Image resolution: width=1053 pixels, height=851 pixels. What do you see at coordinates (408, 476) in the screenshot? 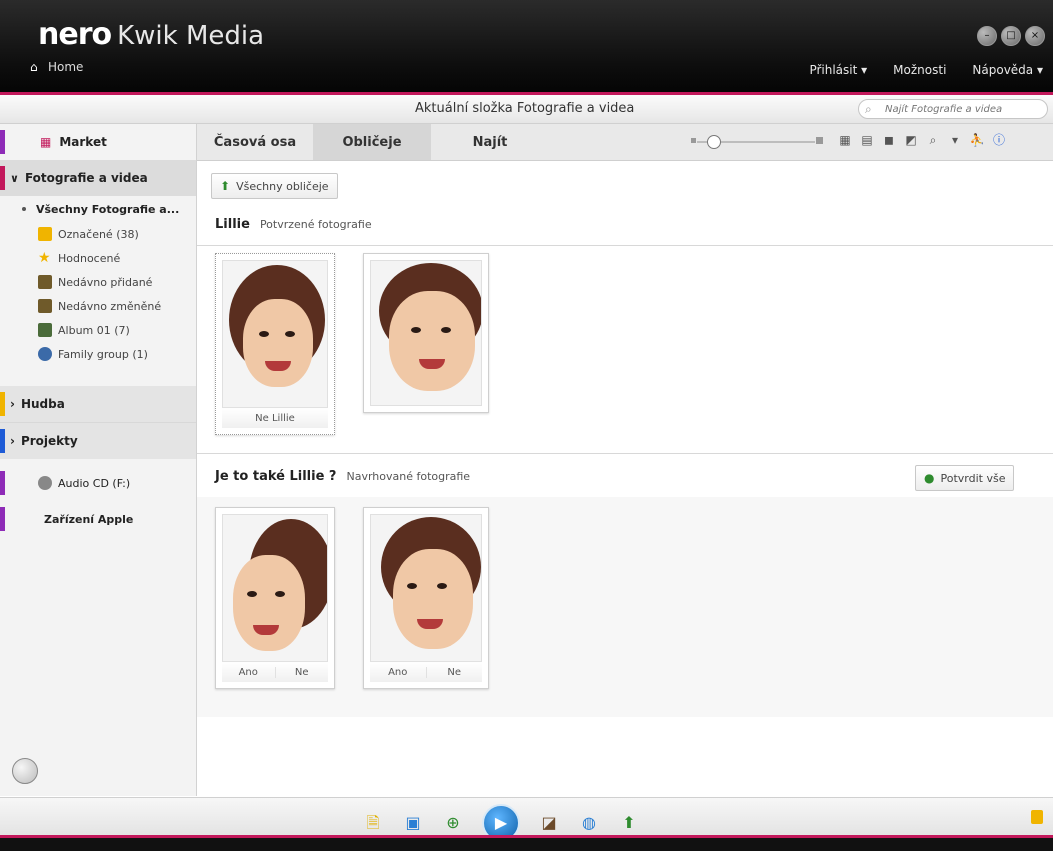
I see `suggest-subtitle: Navrhované fotografie` at bounding box center [408, 476].